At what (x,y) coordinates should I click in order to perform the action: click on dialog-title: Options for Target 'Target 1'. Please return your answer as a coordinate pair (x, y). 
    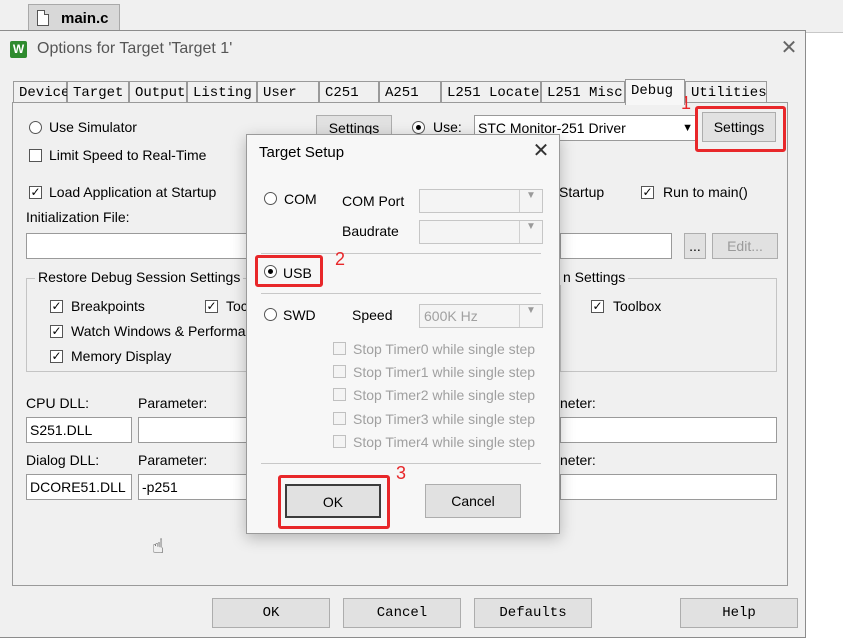
    Looking at the image, I should click on (135, 48).